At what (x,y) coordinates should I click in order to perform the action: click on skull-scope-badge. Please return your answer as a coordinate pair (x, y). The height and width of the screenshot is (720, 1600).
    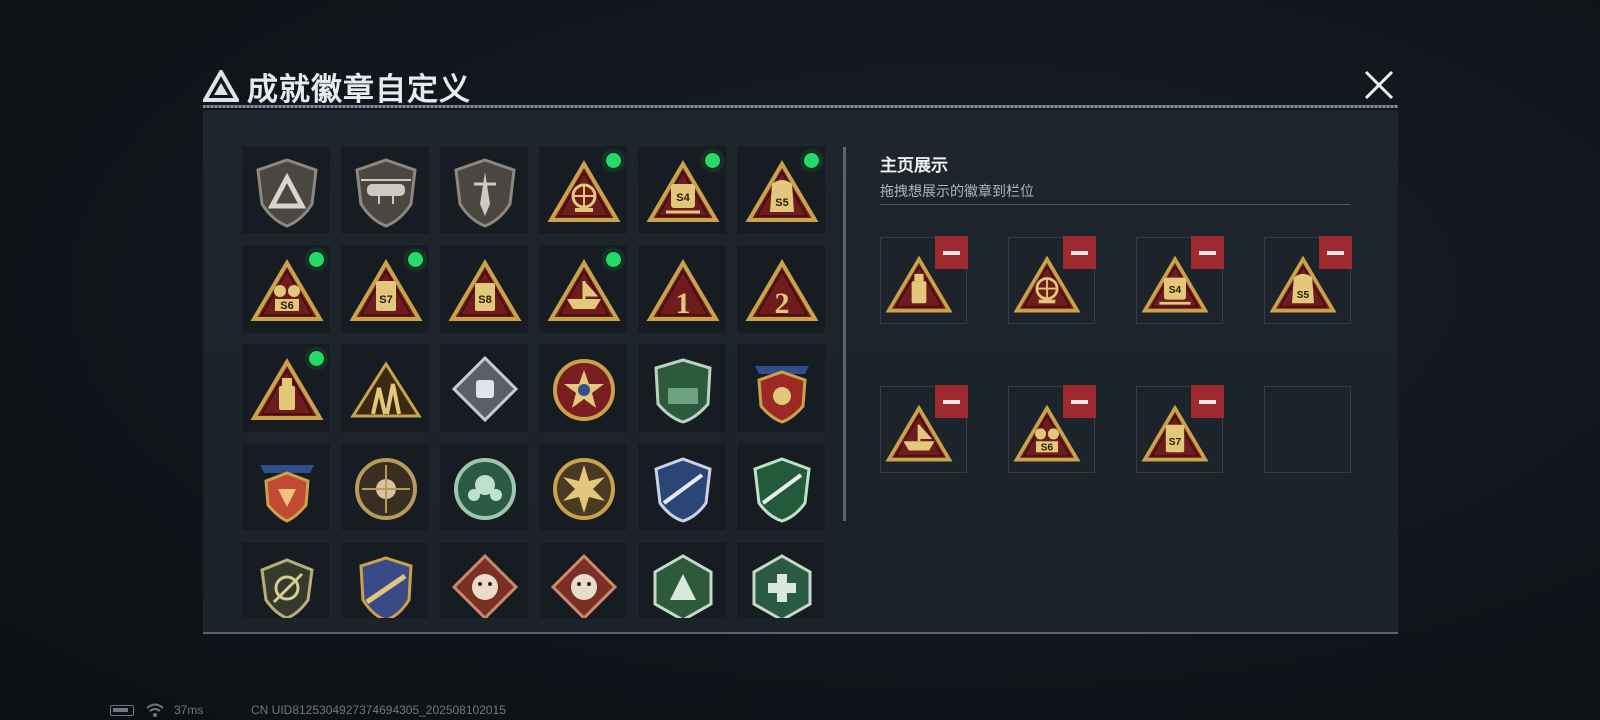
    Looking at the image, I should click on (386, 489).